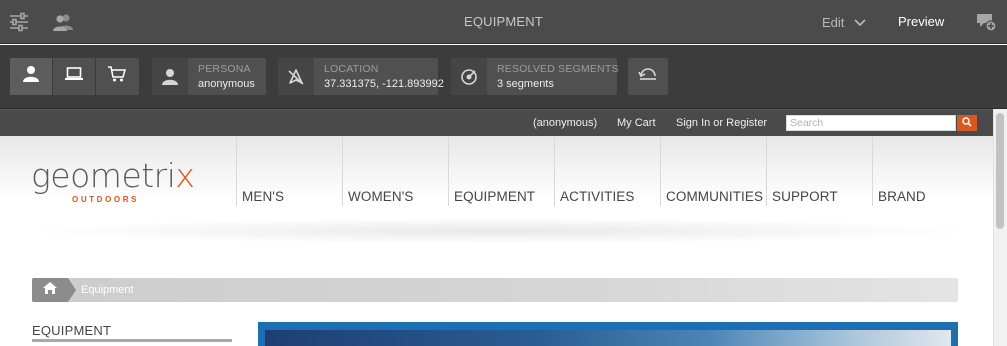 This screenshot has height=346, width=1007. I want to click on breadcrumb-home-button, so click(54, 290).